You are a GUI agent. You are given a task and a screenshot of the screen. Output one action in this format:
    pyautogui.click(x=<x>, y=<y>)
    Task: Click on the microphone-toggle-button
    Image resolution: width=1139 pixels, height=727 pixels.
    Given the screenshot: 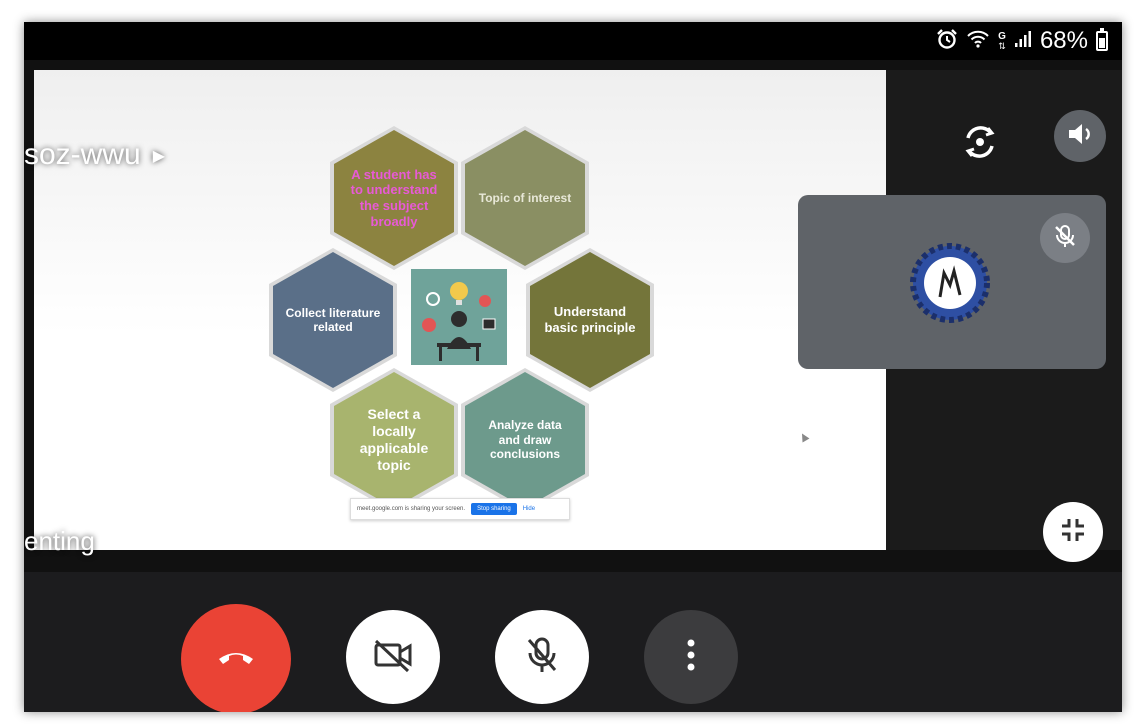 What is the action you would take?
    pyautogui.click(x=542, y=657)
    